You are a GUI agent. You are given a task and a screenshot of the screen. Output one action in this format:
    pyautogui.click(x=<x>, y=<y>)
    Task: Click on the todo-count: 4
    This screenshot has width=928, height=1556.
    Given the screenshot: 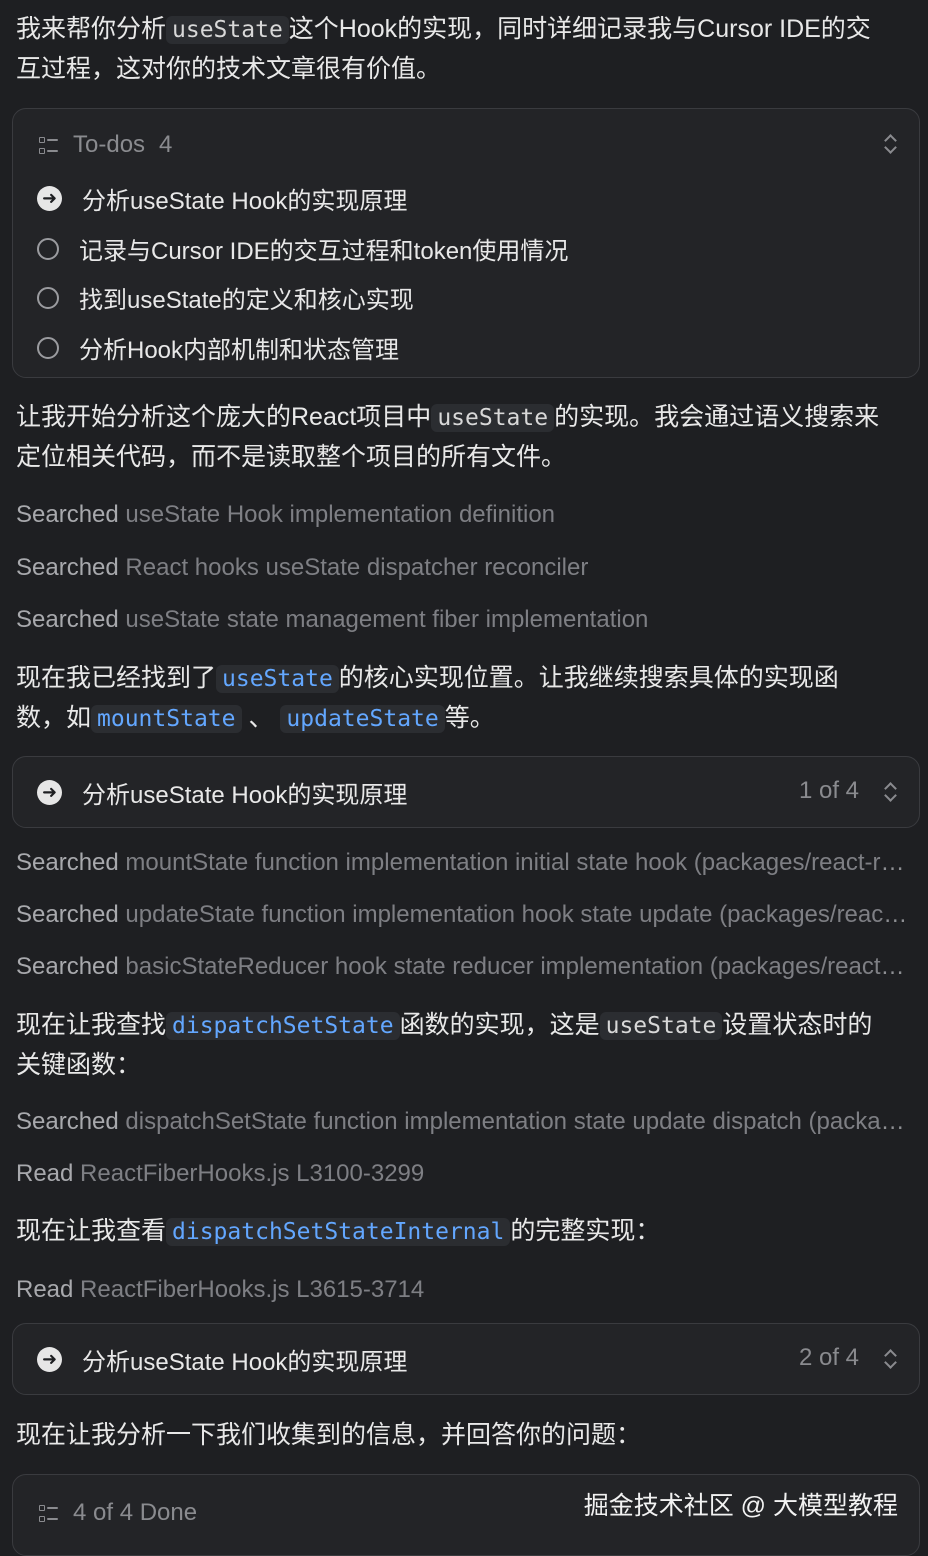 What is the action you would take?
    pyautogui.click(x=166, y=144)
    